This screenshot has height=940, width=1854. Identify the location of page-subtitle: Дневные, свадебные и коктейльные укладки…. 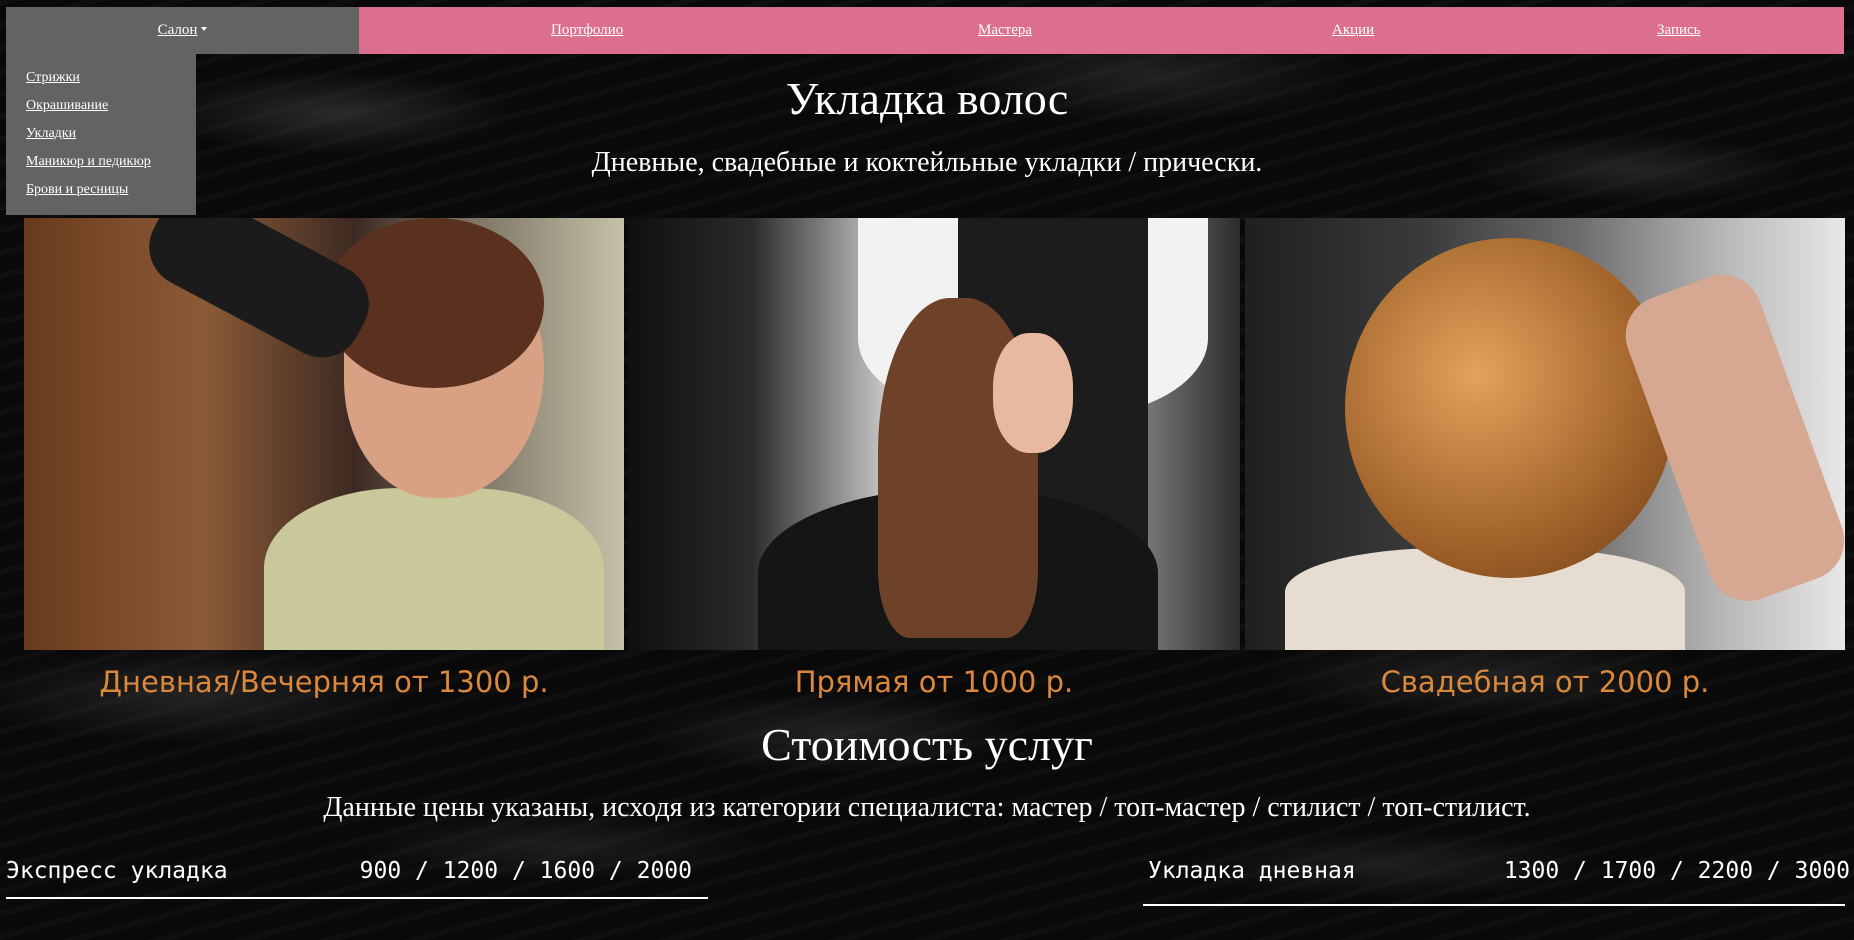
(927, 162).